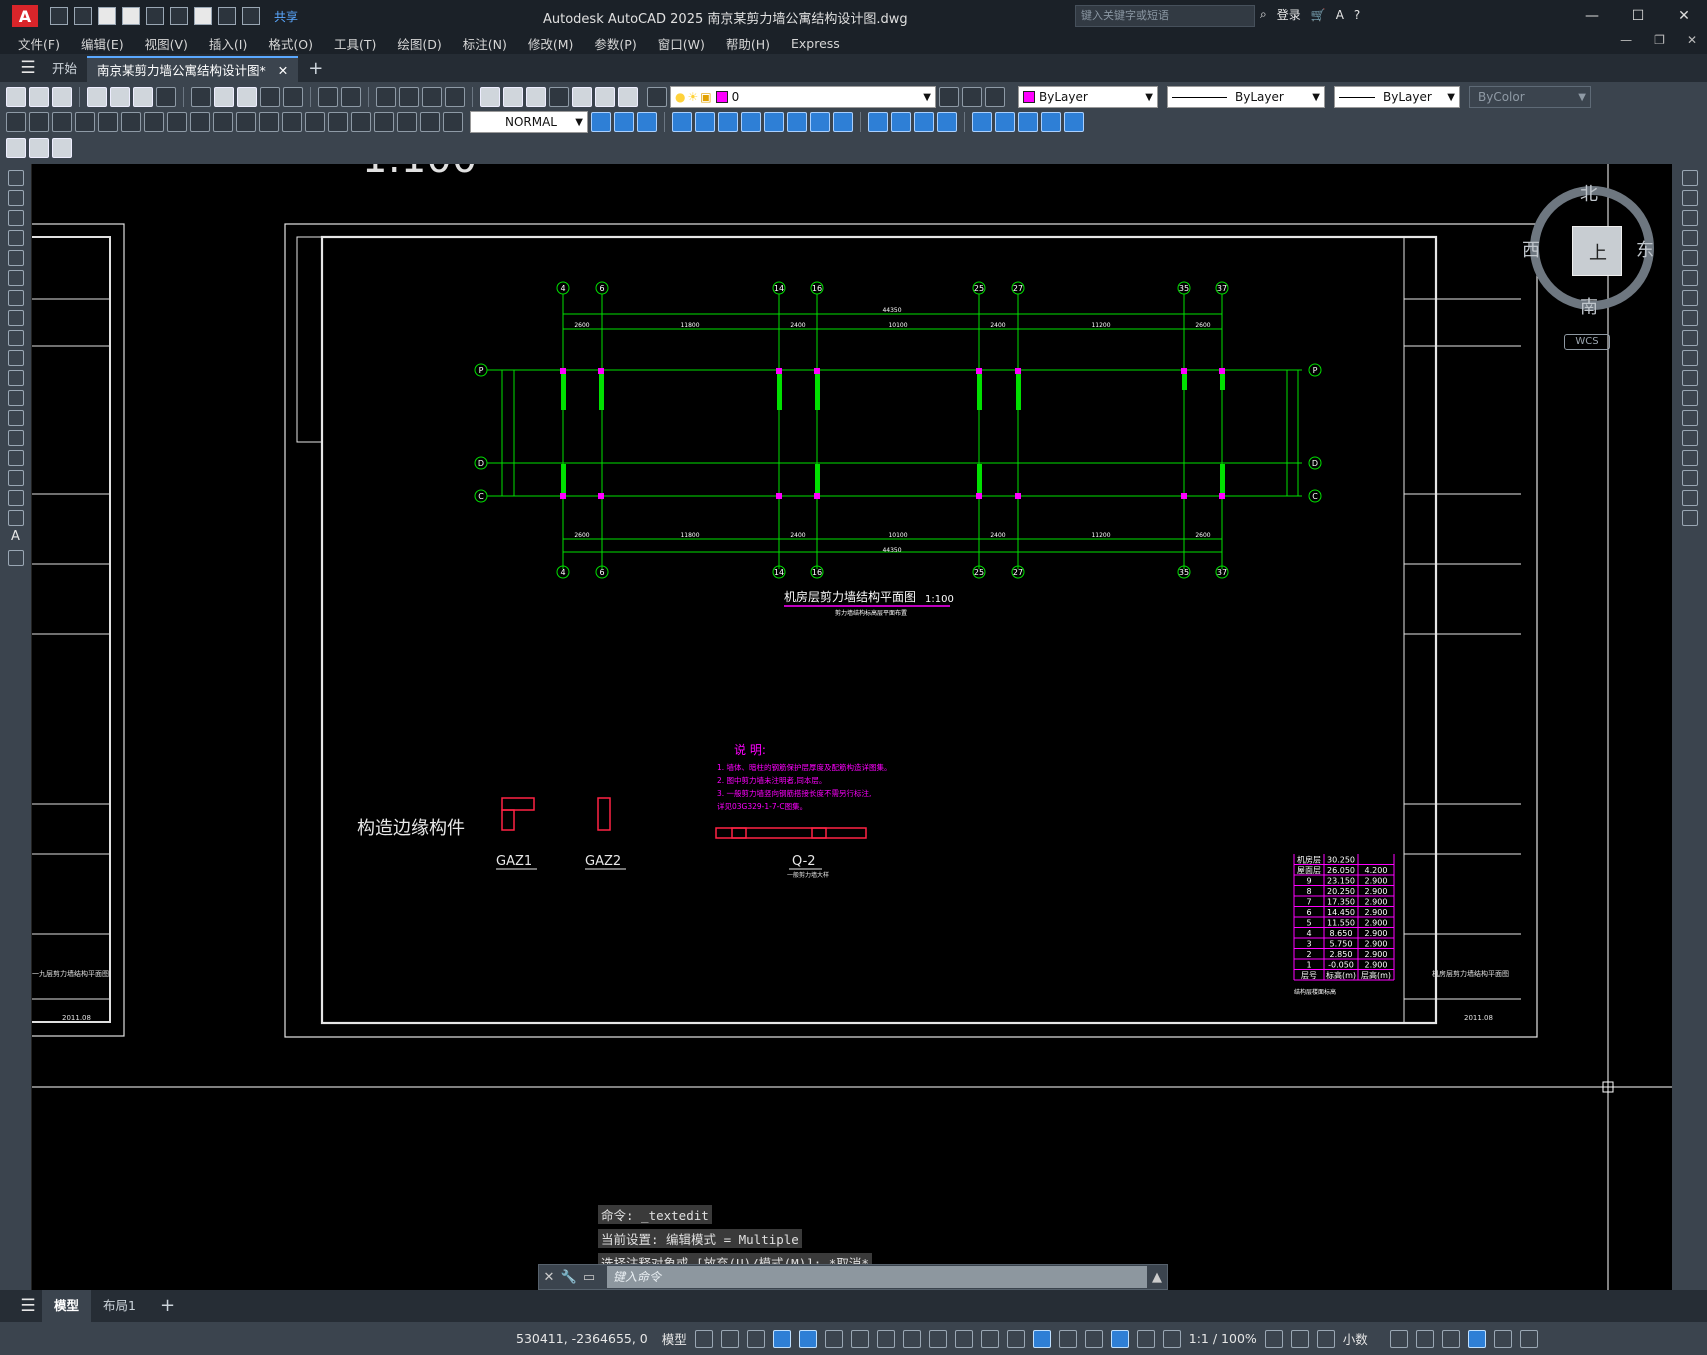 This screenshot has height=1355, width=1707. I want to click on dim-update-icon, so click(453, 122).